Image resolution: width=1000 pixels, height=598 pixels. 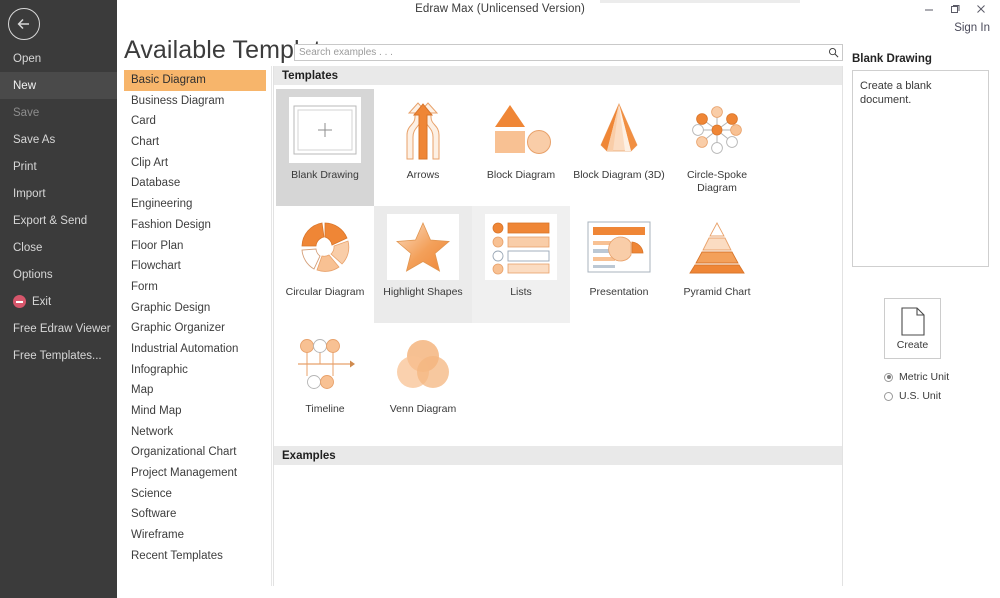 I want to click on details-title: Blank Drawing, so click(x=892, y=59).